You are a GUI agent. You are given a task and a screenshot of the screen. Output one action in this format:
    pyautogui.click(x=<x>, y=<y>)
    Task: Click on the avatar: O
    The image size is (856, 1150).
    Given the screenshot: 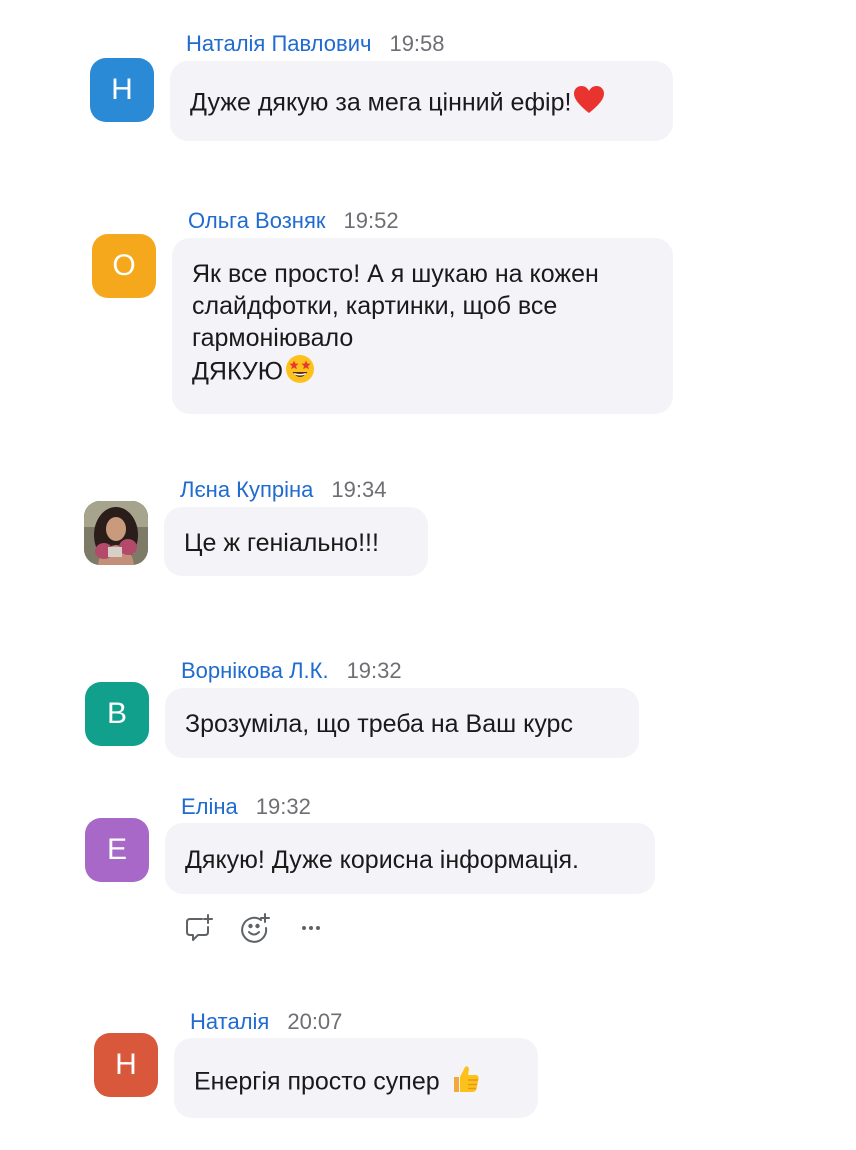 What is the action you would take?
    pyautogui.click(x=124, y=266)
    